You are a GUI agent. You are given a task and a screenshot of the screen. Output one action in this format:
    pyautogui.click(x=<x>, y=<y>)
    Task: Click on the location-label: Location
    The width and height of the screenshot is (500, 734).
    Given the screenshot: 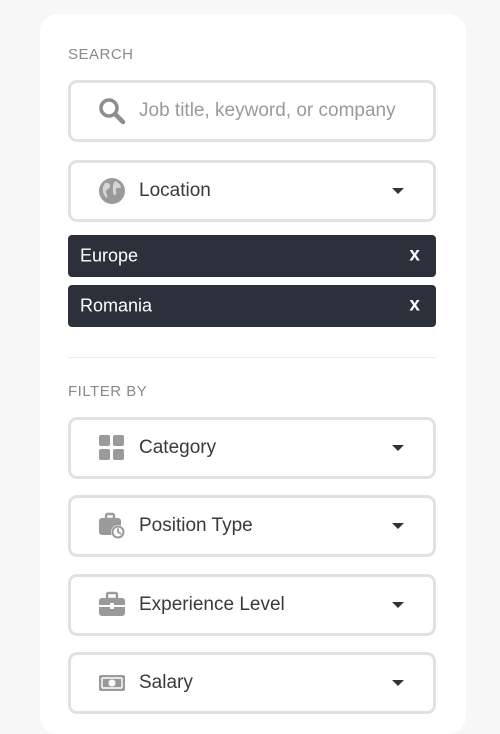 What is the action you would take?
    pyautogui.click(x=175, y=190)
    